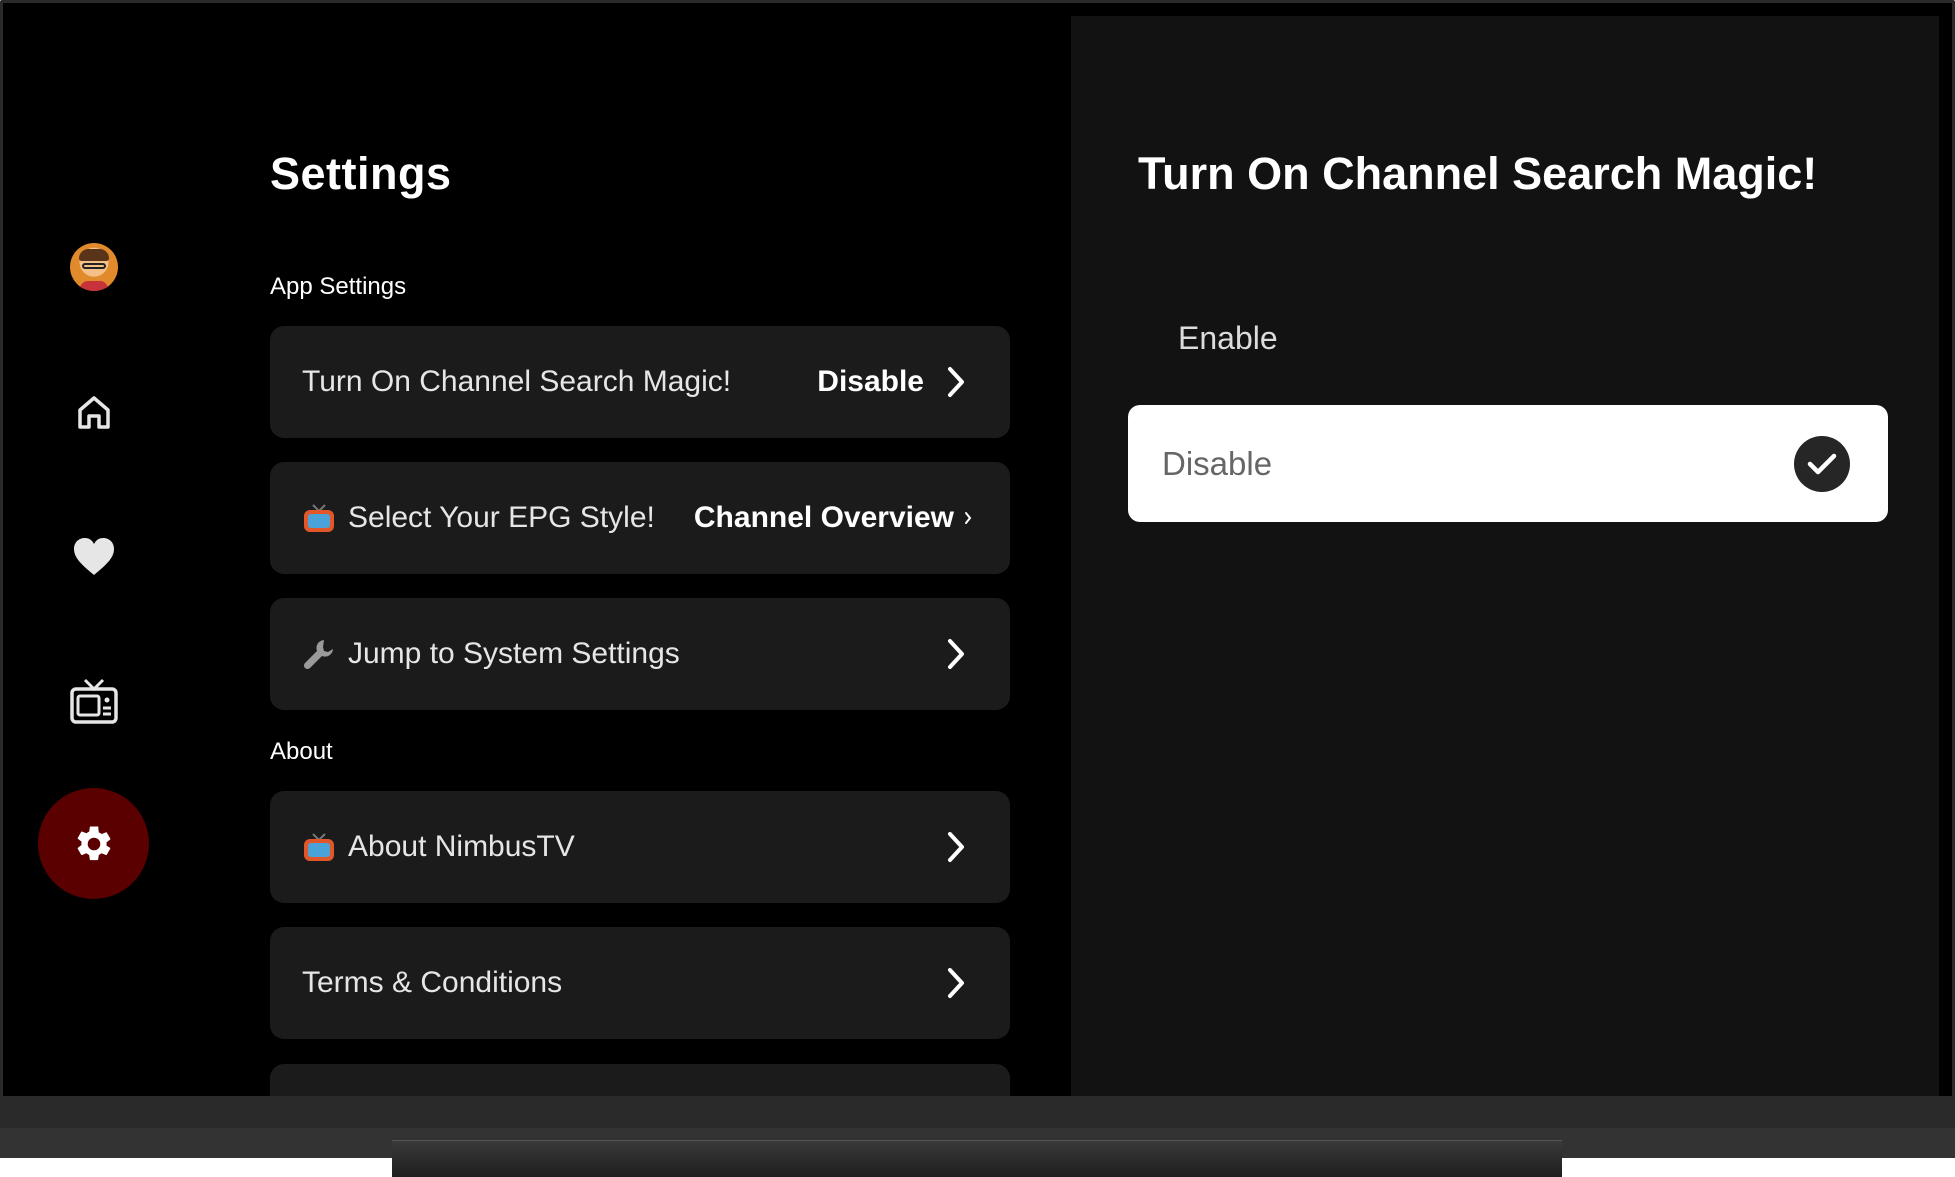 The image size is (1955, 1177). I want to click on row-label: Terms & Conditions, so click(432, 982).